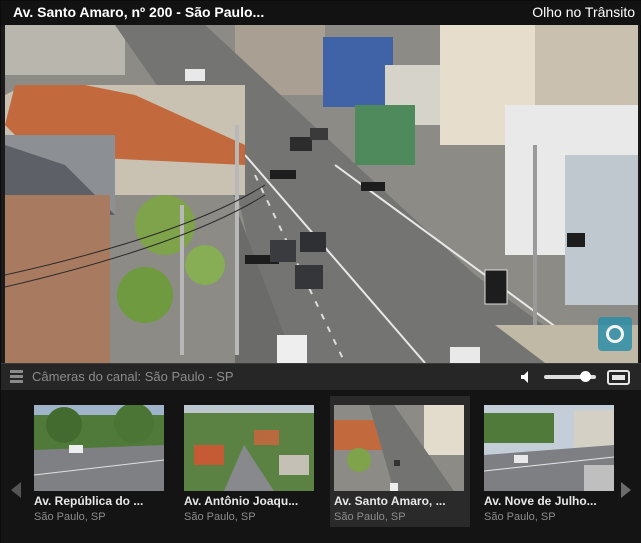  Describe the element at coordinates (585, 376) in the screenshot. I see `volume-slider-handle` at that location.